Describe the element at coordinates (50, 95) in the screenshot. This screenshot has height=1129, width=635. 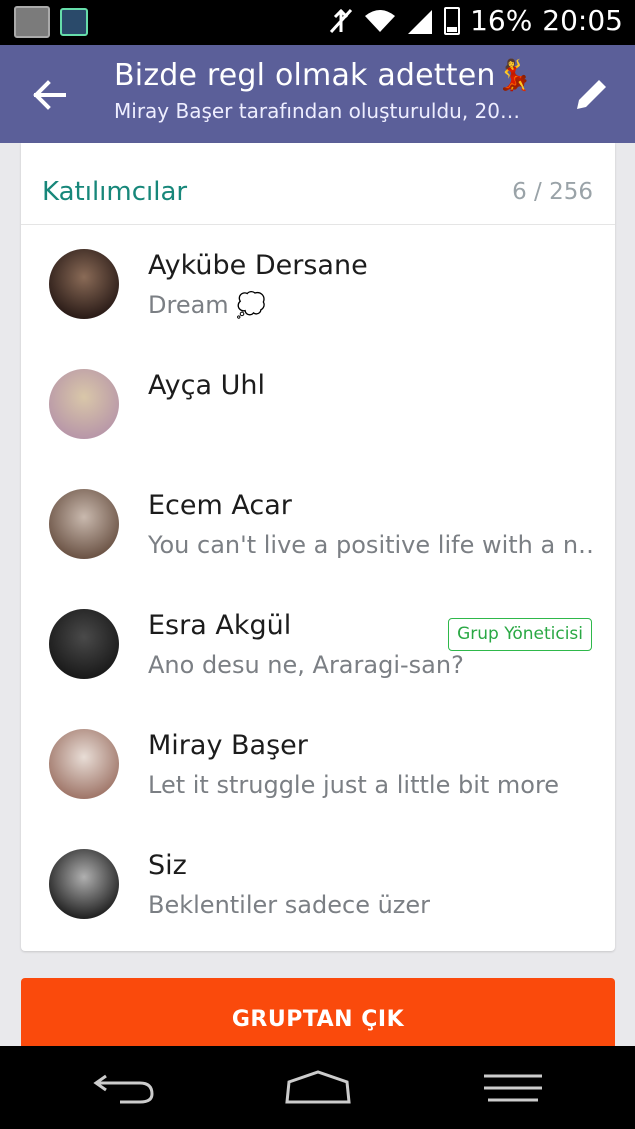
I see `back-arrow-icon` at that location.